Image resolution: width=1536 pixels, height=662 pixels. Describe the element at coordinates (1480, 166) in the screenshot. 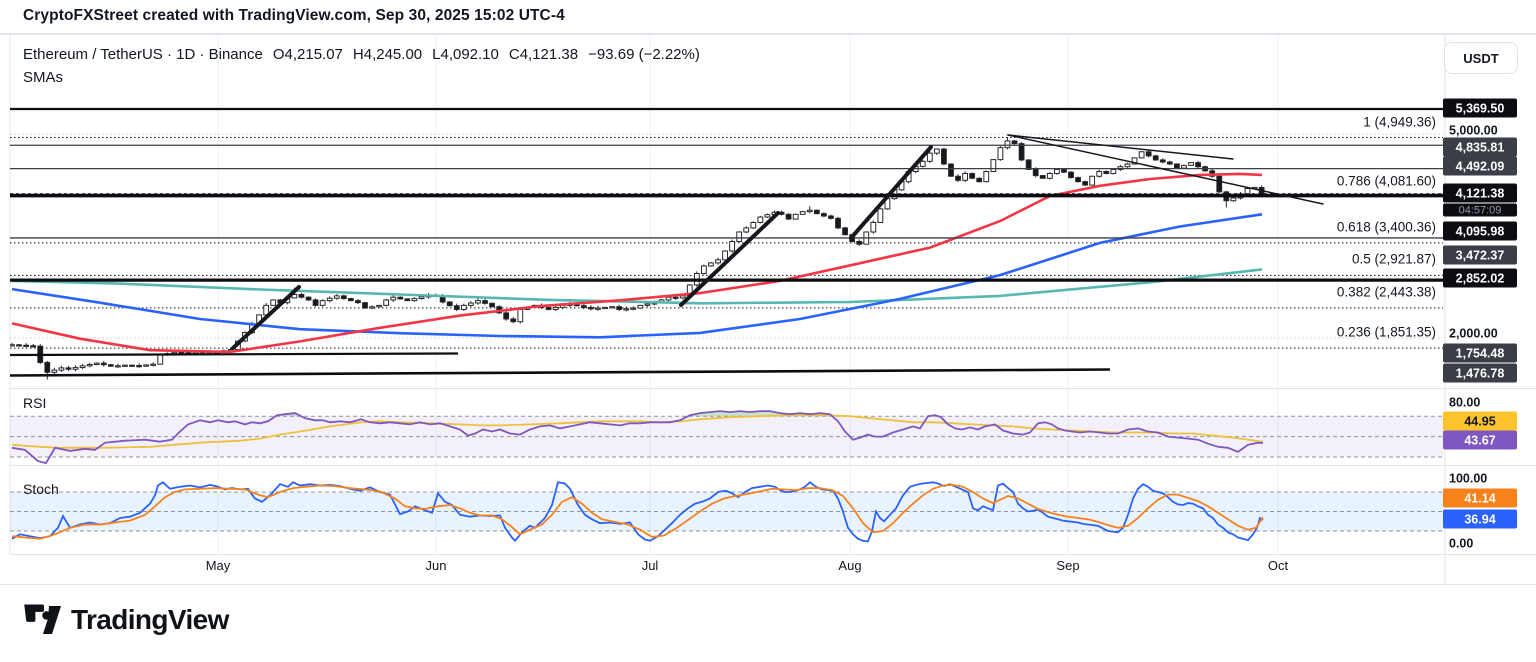

I see `price-axis-label: 4,492.09` at that location.